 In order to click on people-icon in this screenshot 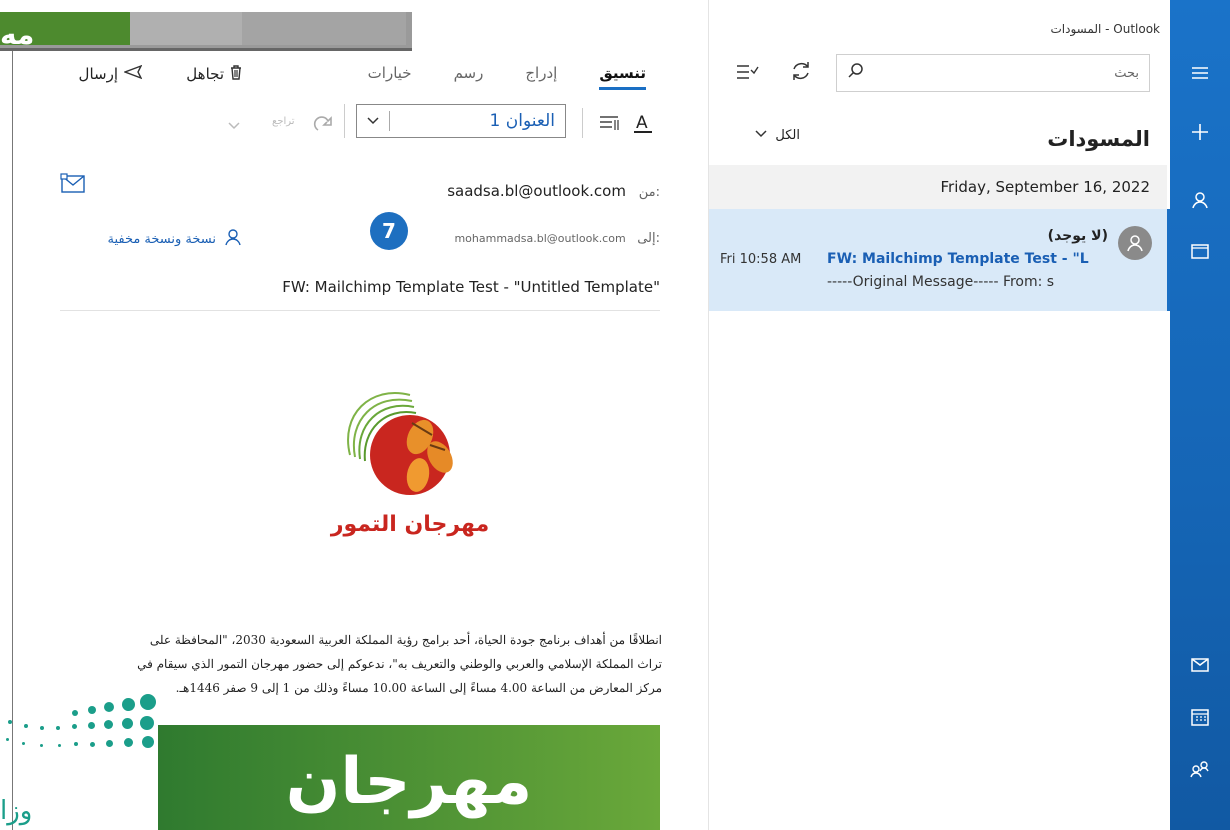, I will do `click(1200, 769)`.